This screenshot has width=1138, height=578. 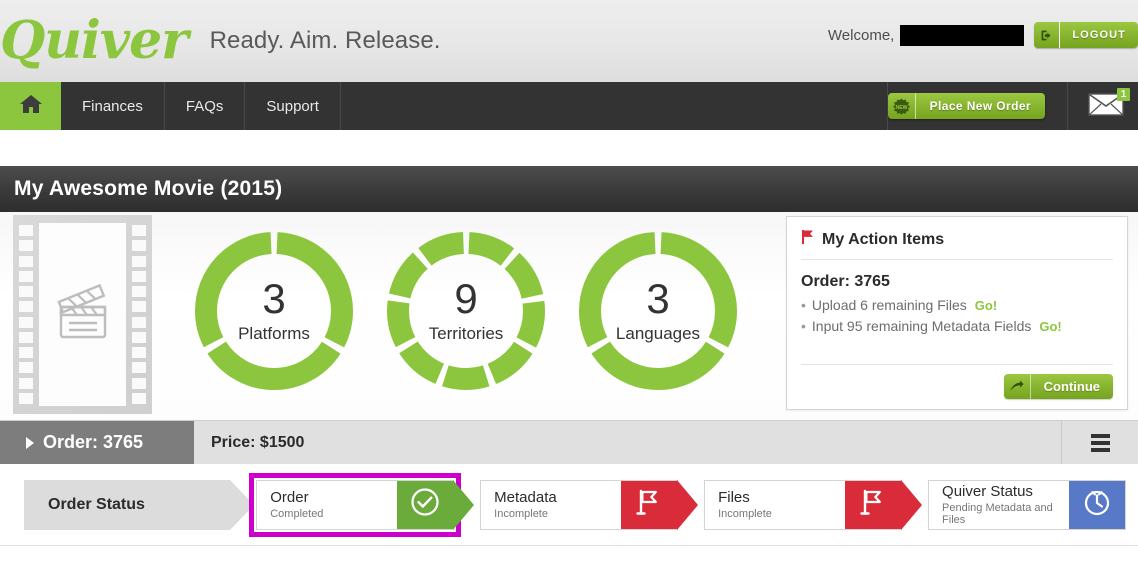 What do you see at coordinates (734, 497) in the screenshot?
I see `status-step-title: Files` at bounding box center [734, 497].